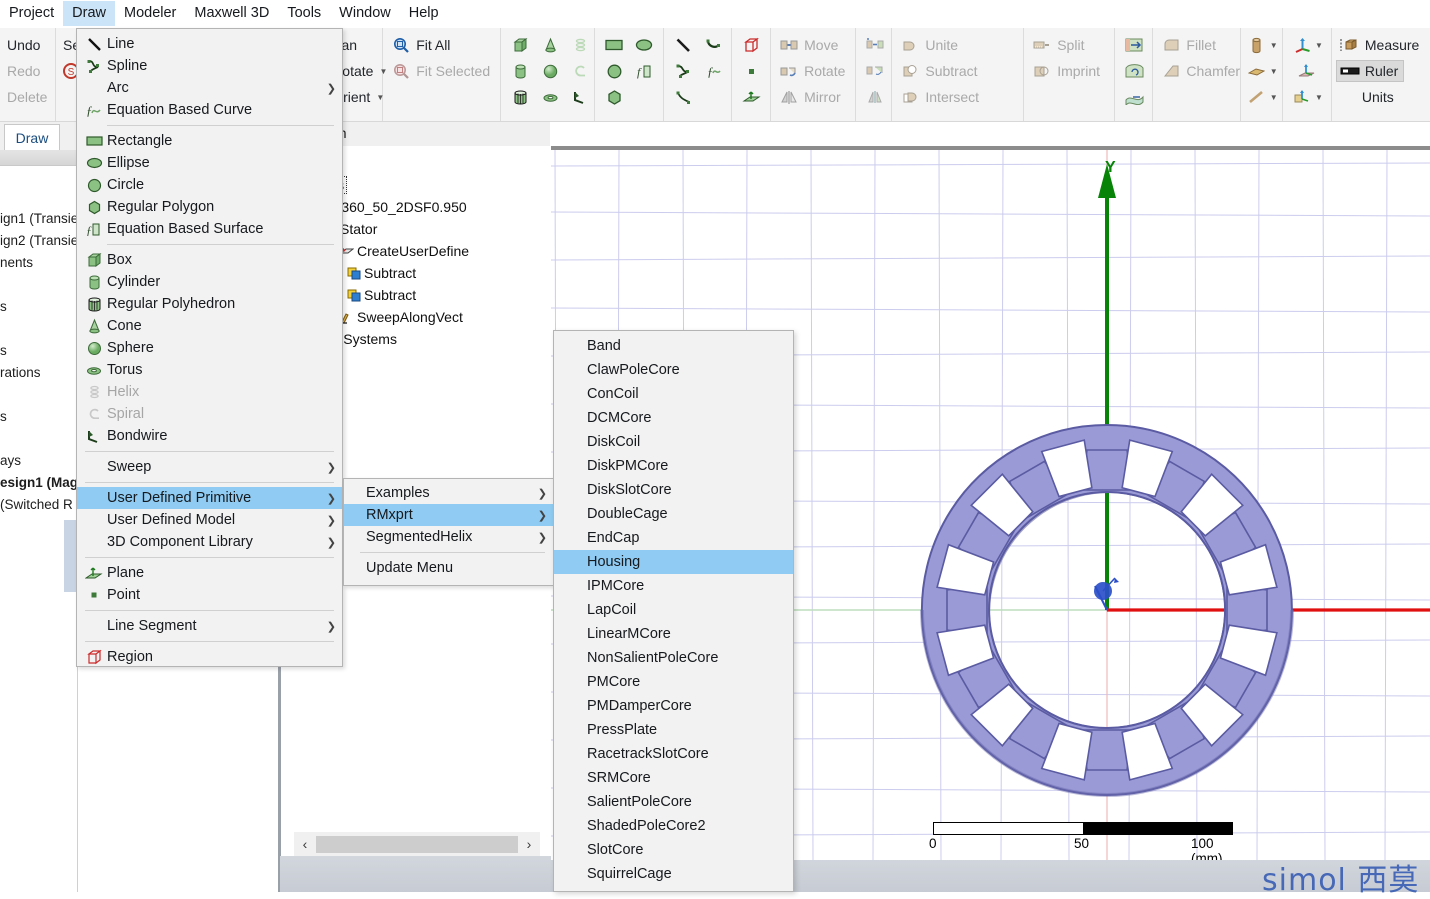  Describe the element at coordinates (209, 88) in the screenshot. I see `menu-item-arc: Arc ❯` at that location.